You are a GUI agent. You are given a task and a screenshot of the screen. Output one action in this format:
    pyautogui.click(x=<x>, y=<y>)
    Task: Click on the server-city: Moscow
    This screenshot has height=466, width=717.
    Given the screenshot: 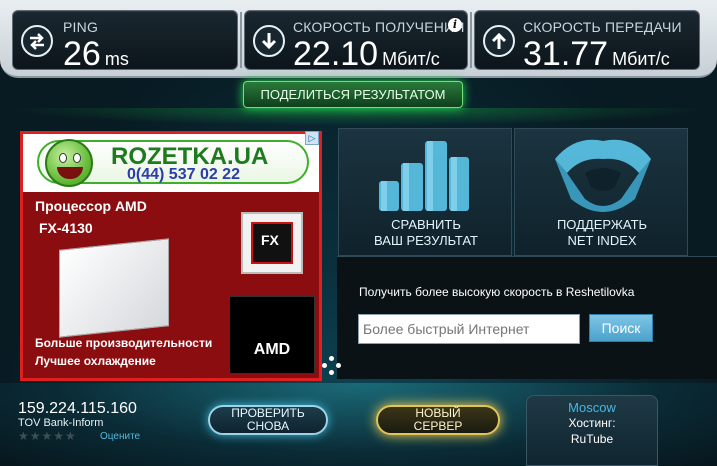 What is the action you would take?
    pyautogui.click(x=592, y=407)
    